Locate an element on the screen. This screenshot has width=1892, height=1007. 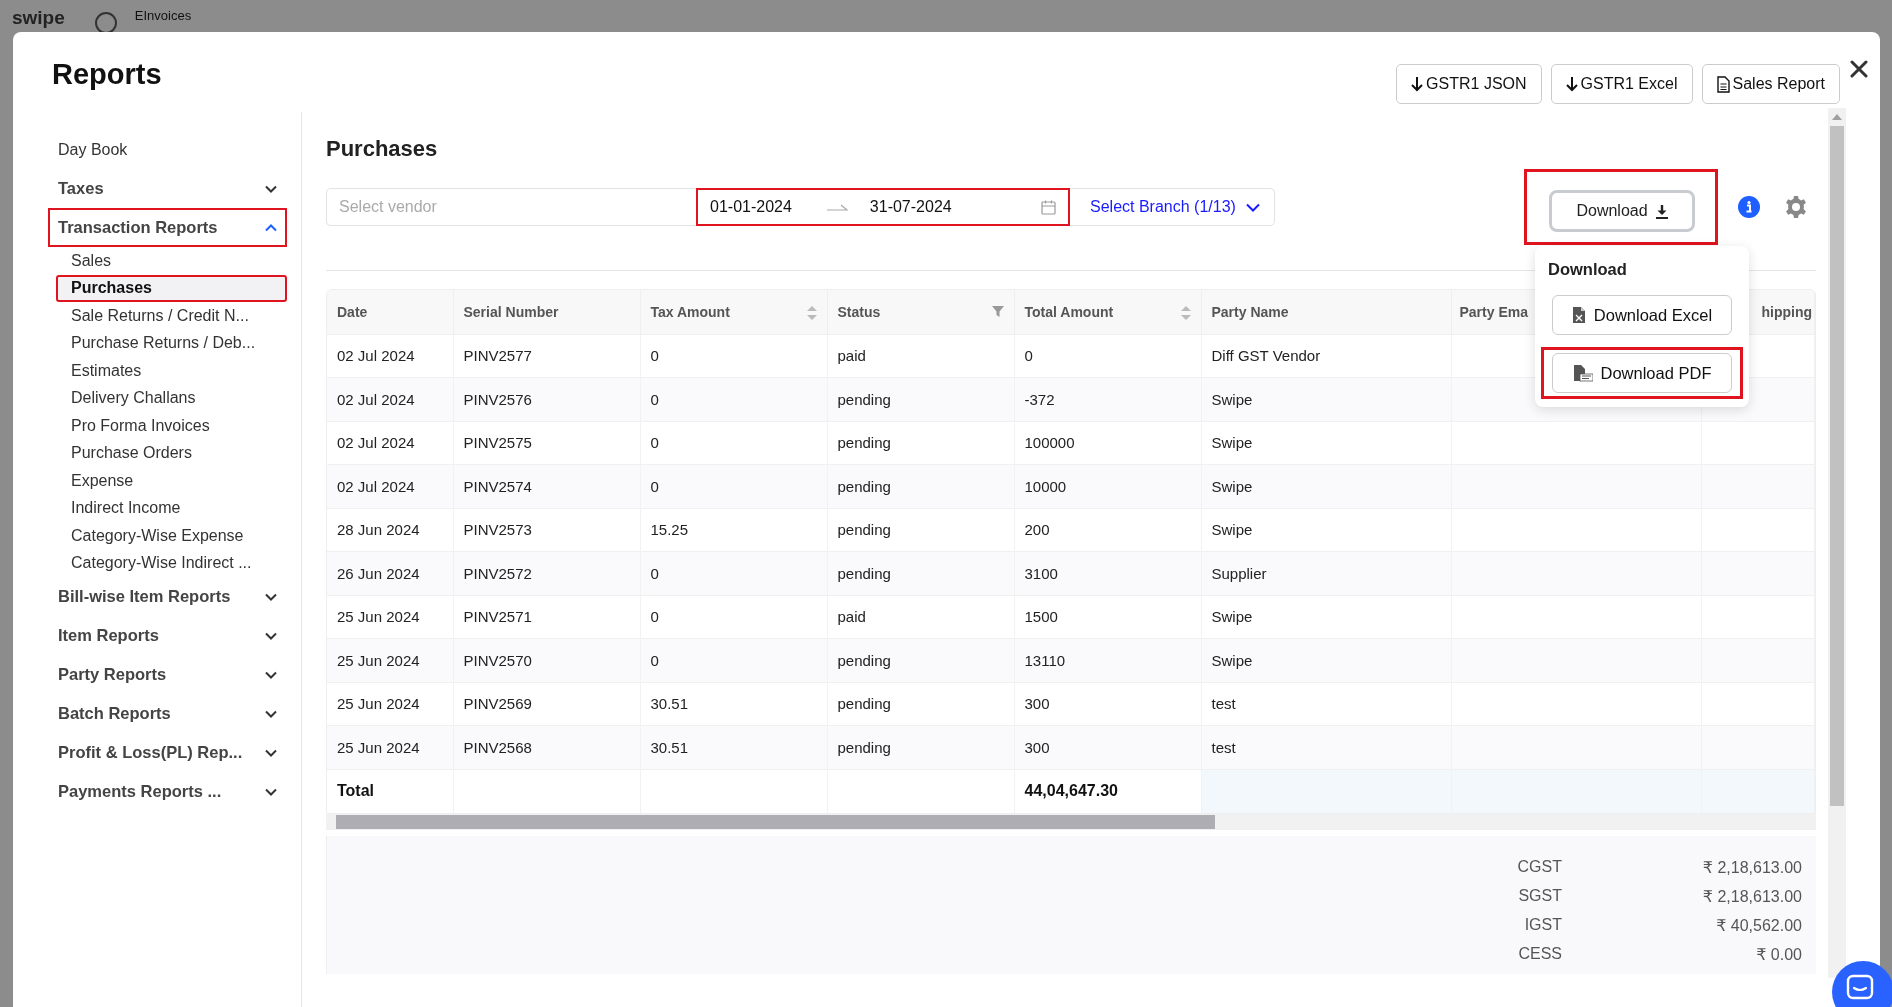
table-cell: Supplier is located at coordinates (1326, 573).